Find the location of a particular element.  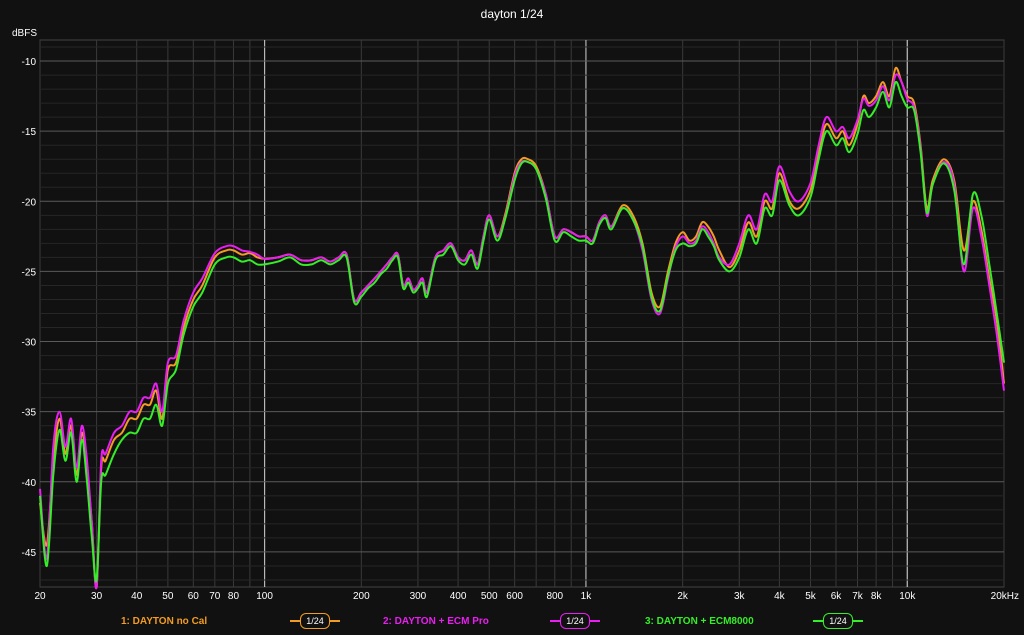

x-tick-label: 20 is located at coordinates (40, 596).